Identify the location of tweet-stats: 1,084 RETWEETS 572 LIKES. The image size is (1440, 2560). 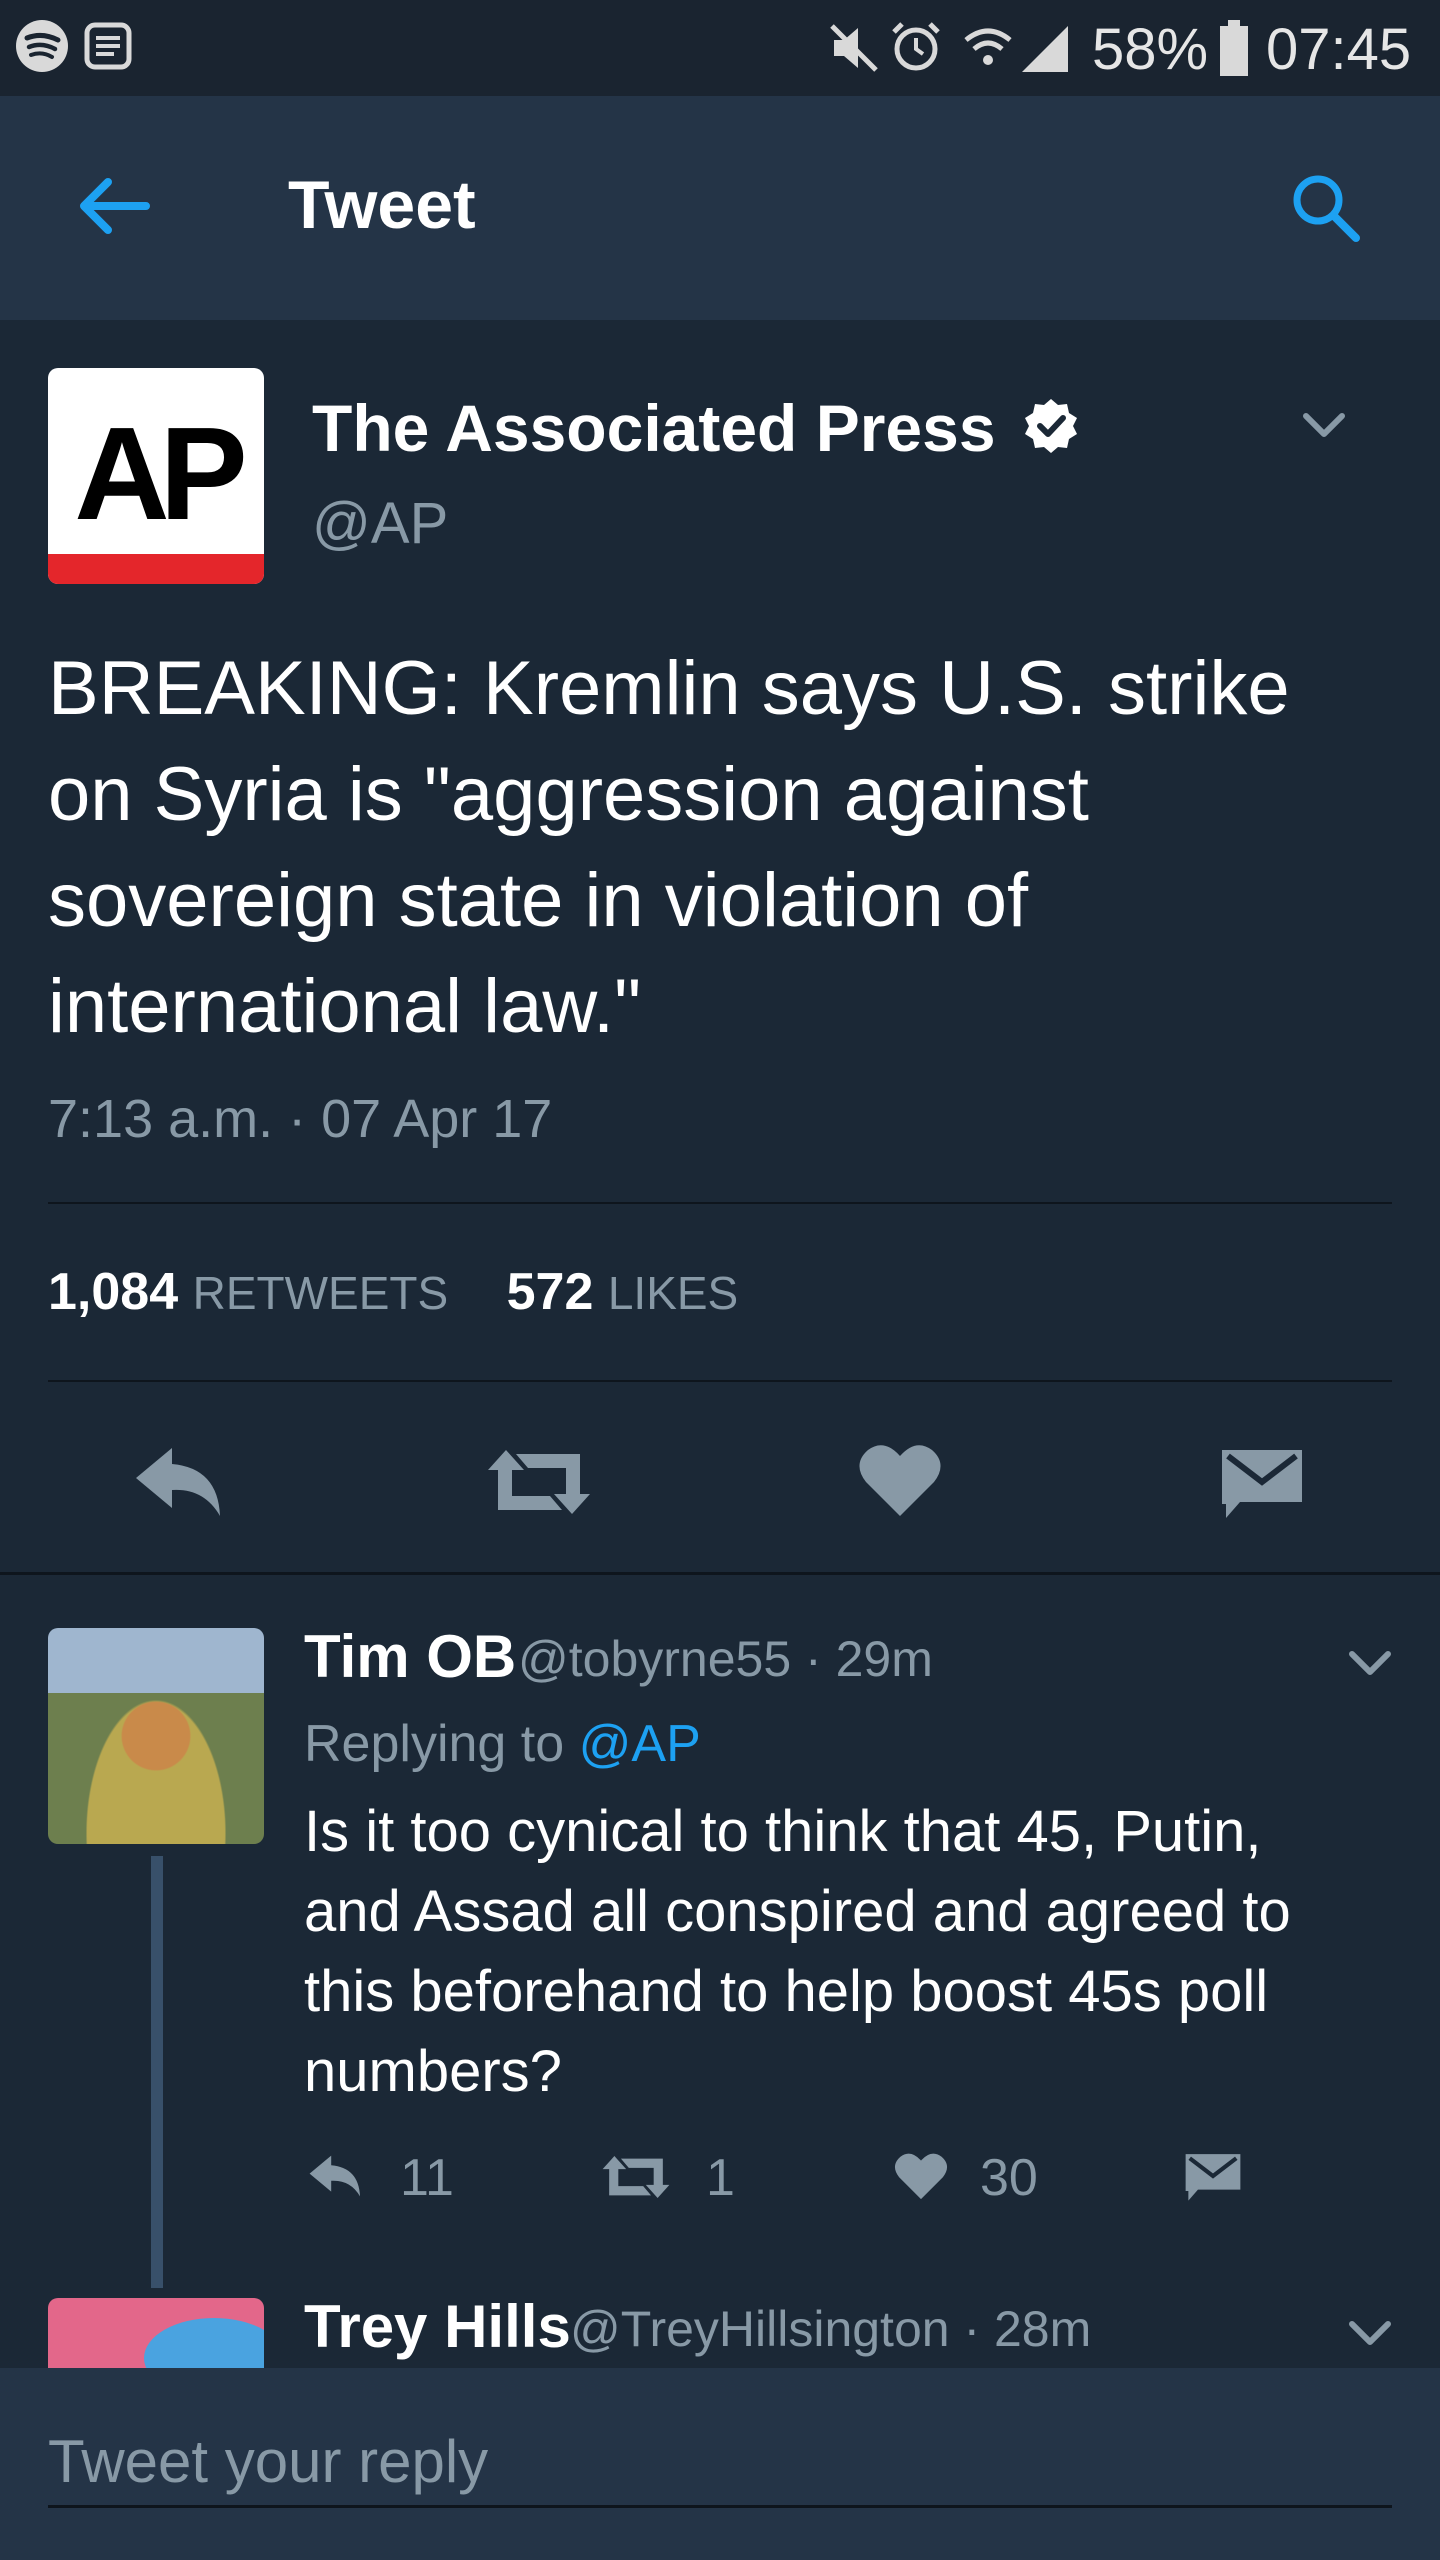
(393, 1292).